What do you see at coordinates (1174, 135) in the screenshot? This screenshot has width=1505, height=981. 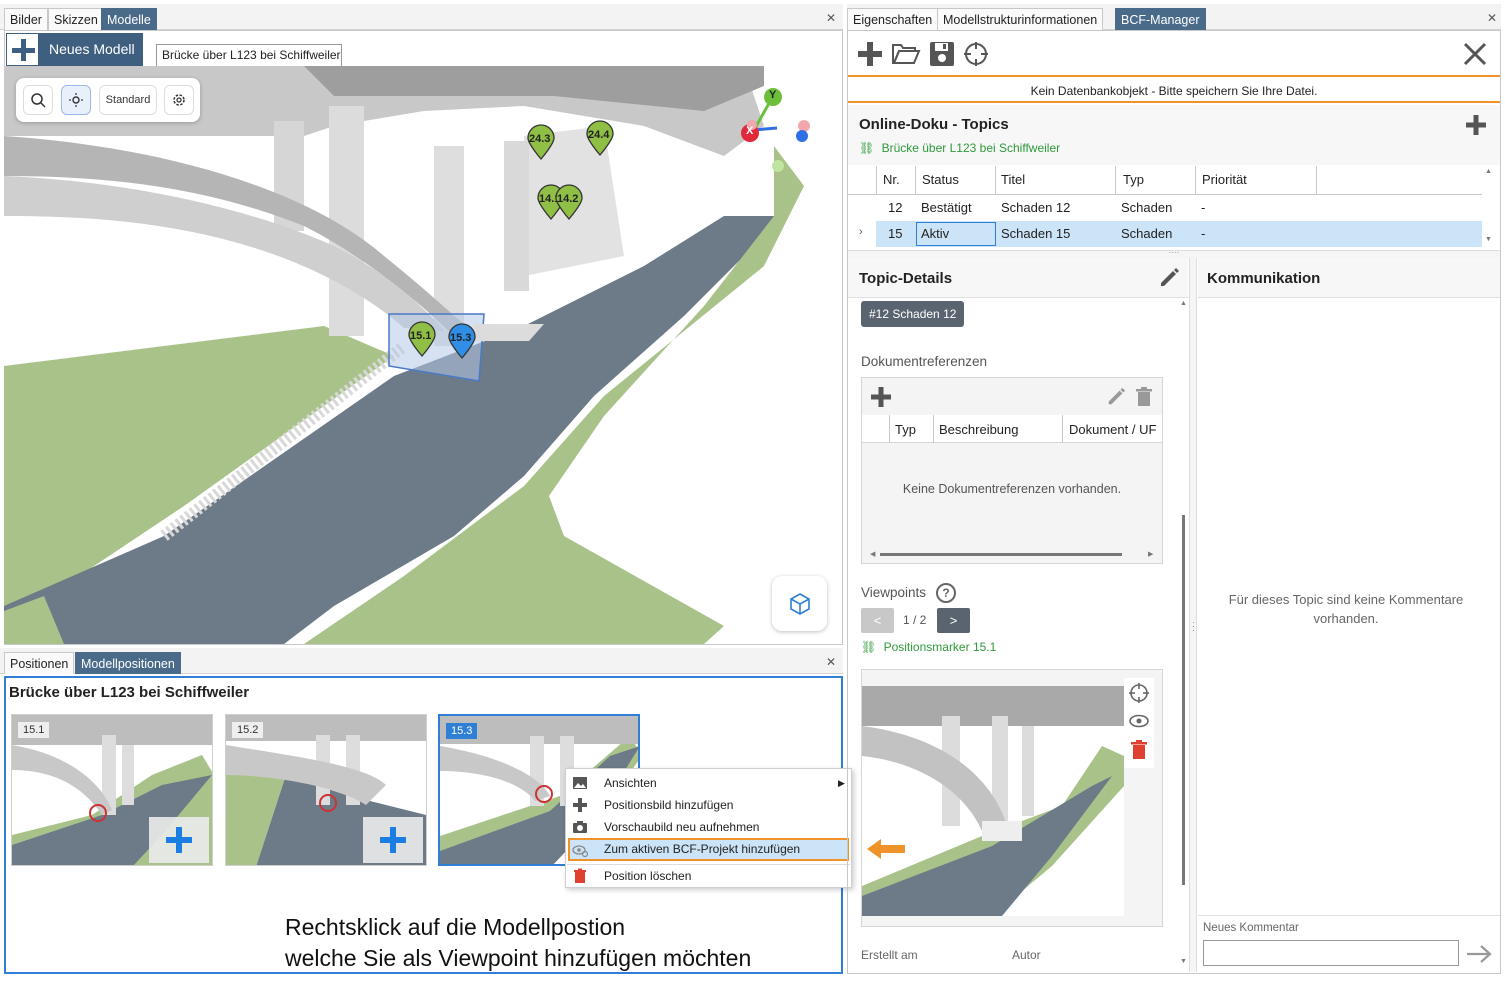 I see `topics-header` at bounding box center [1174, 135].